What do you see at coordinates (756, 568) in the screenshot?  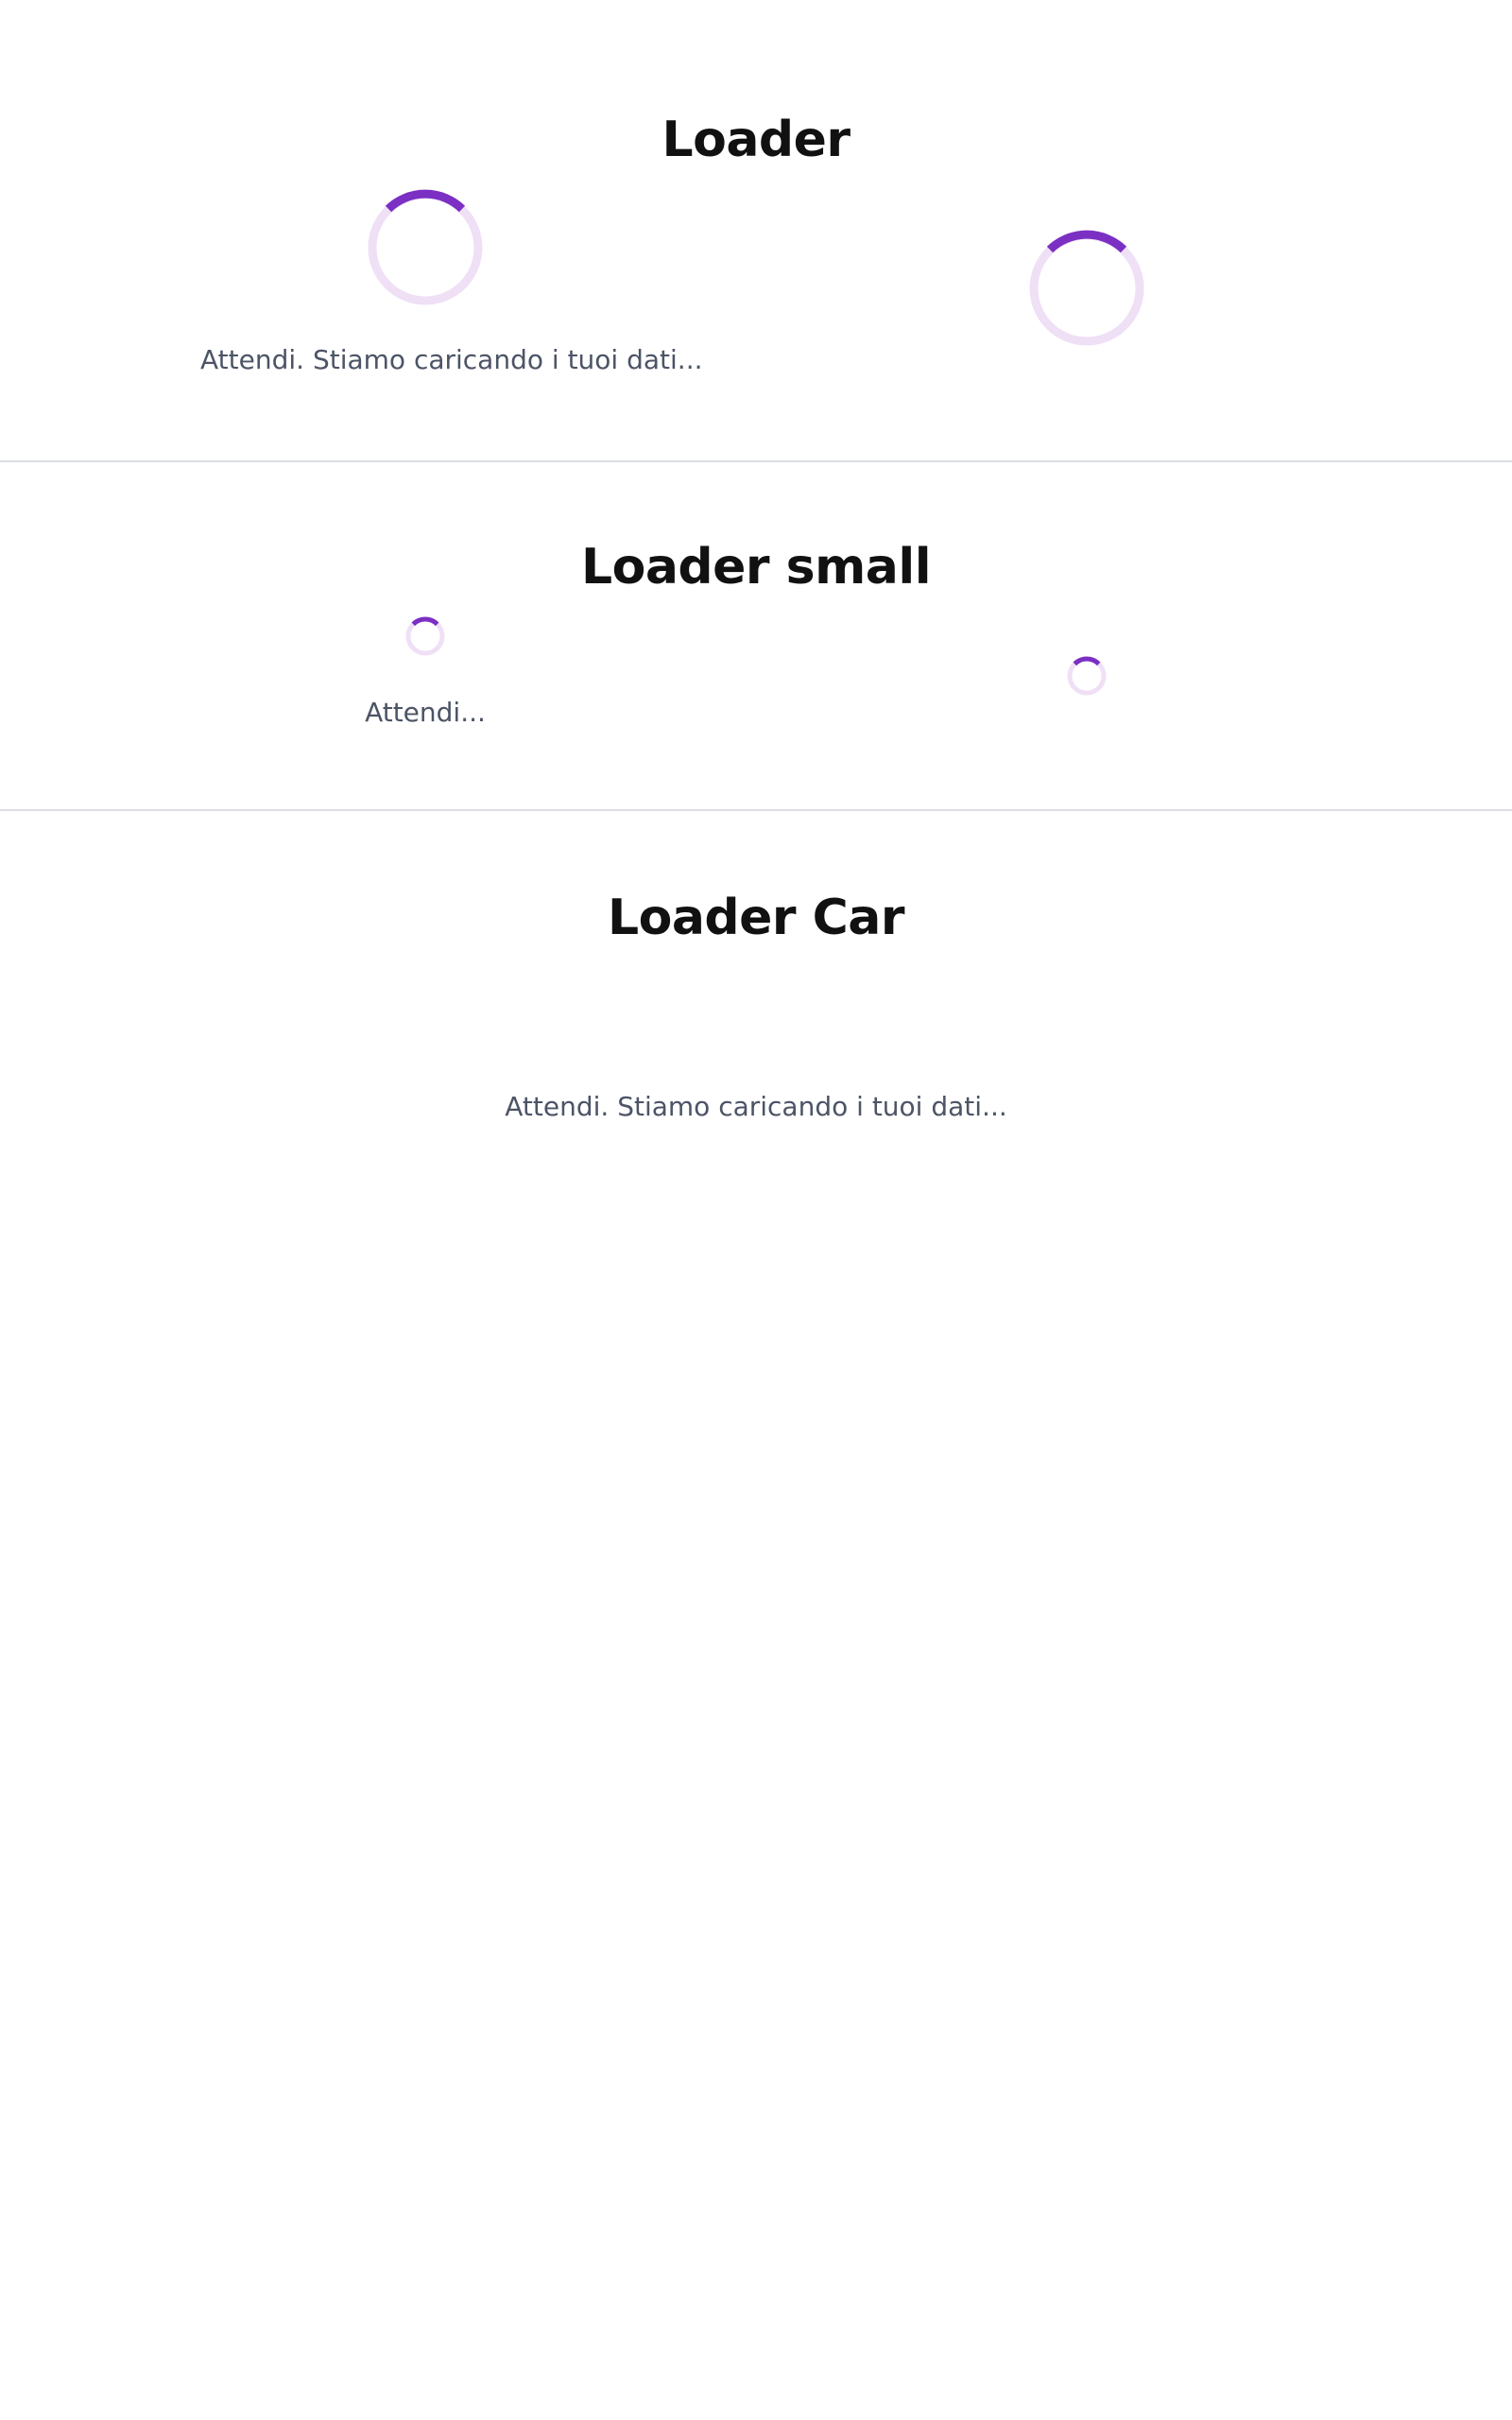 I see `loader-small-heading: Loader small` at bounding box center [756, 568].